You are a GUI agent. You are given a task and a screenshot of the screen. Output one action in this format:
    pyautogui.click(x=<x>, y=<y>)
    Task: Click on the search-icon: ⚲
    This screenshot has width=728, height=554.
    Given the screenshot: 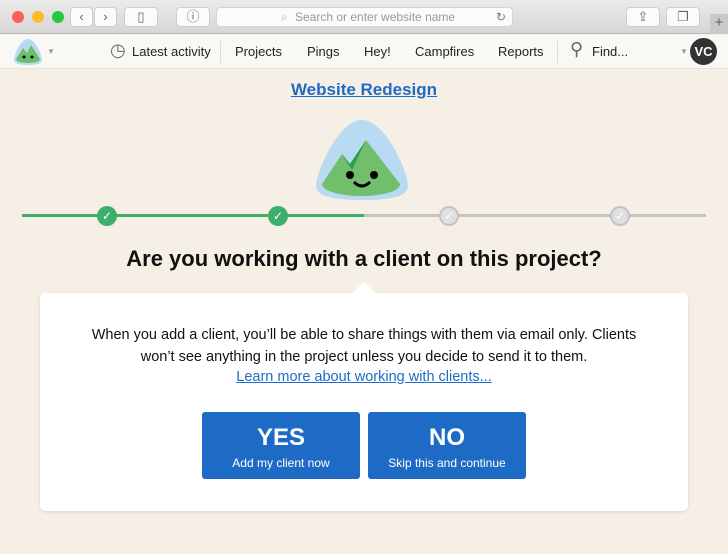 What is the action you would take?
    pyautogui.click(x=577, y=49)
    